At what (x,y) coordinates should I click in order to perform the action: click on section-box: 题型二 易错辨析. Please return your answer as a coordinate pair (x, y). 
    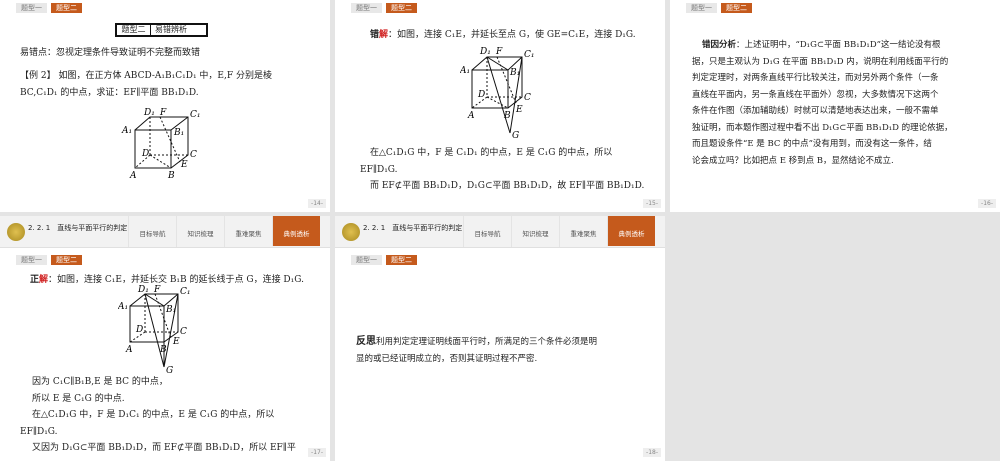
    Looking at the image, I should click on (161, 30).